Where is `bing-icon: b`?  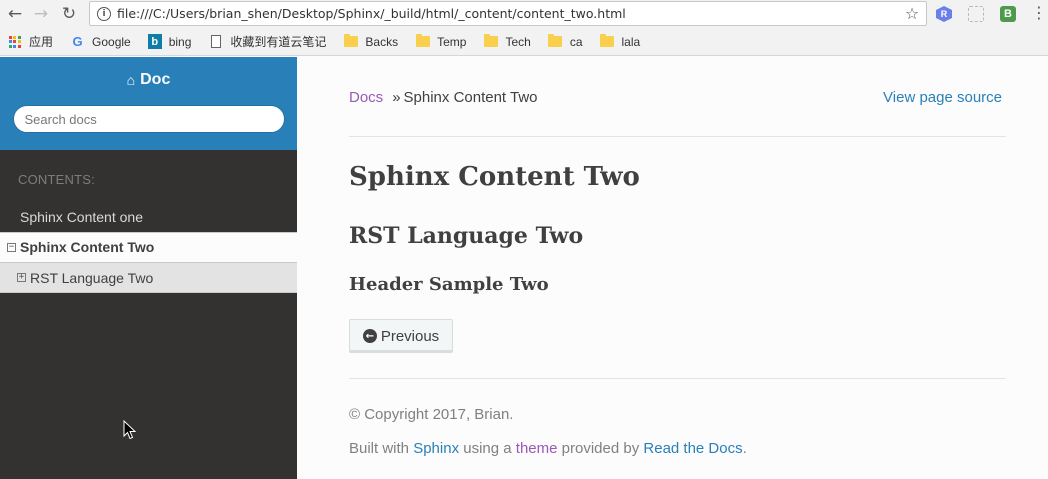
bing-icon: b is located at coordinates (154, 41).